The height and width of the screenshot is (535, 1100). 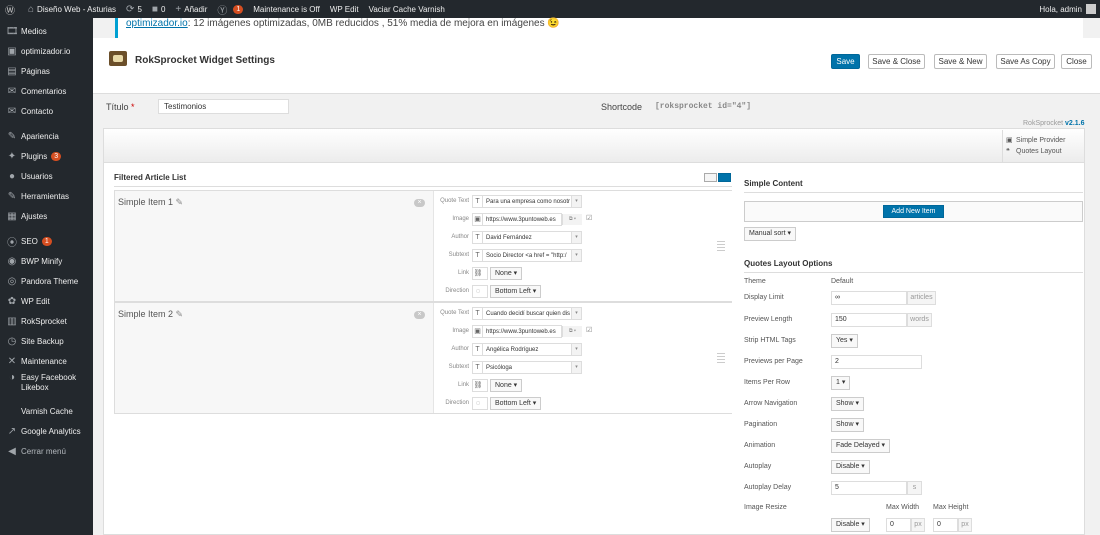 I want to click on sidebar-item-seo: ⦿ SEO 1, so click(x=46, y=241).